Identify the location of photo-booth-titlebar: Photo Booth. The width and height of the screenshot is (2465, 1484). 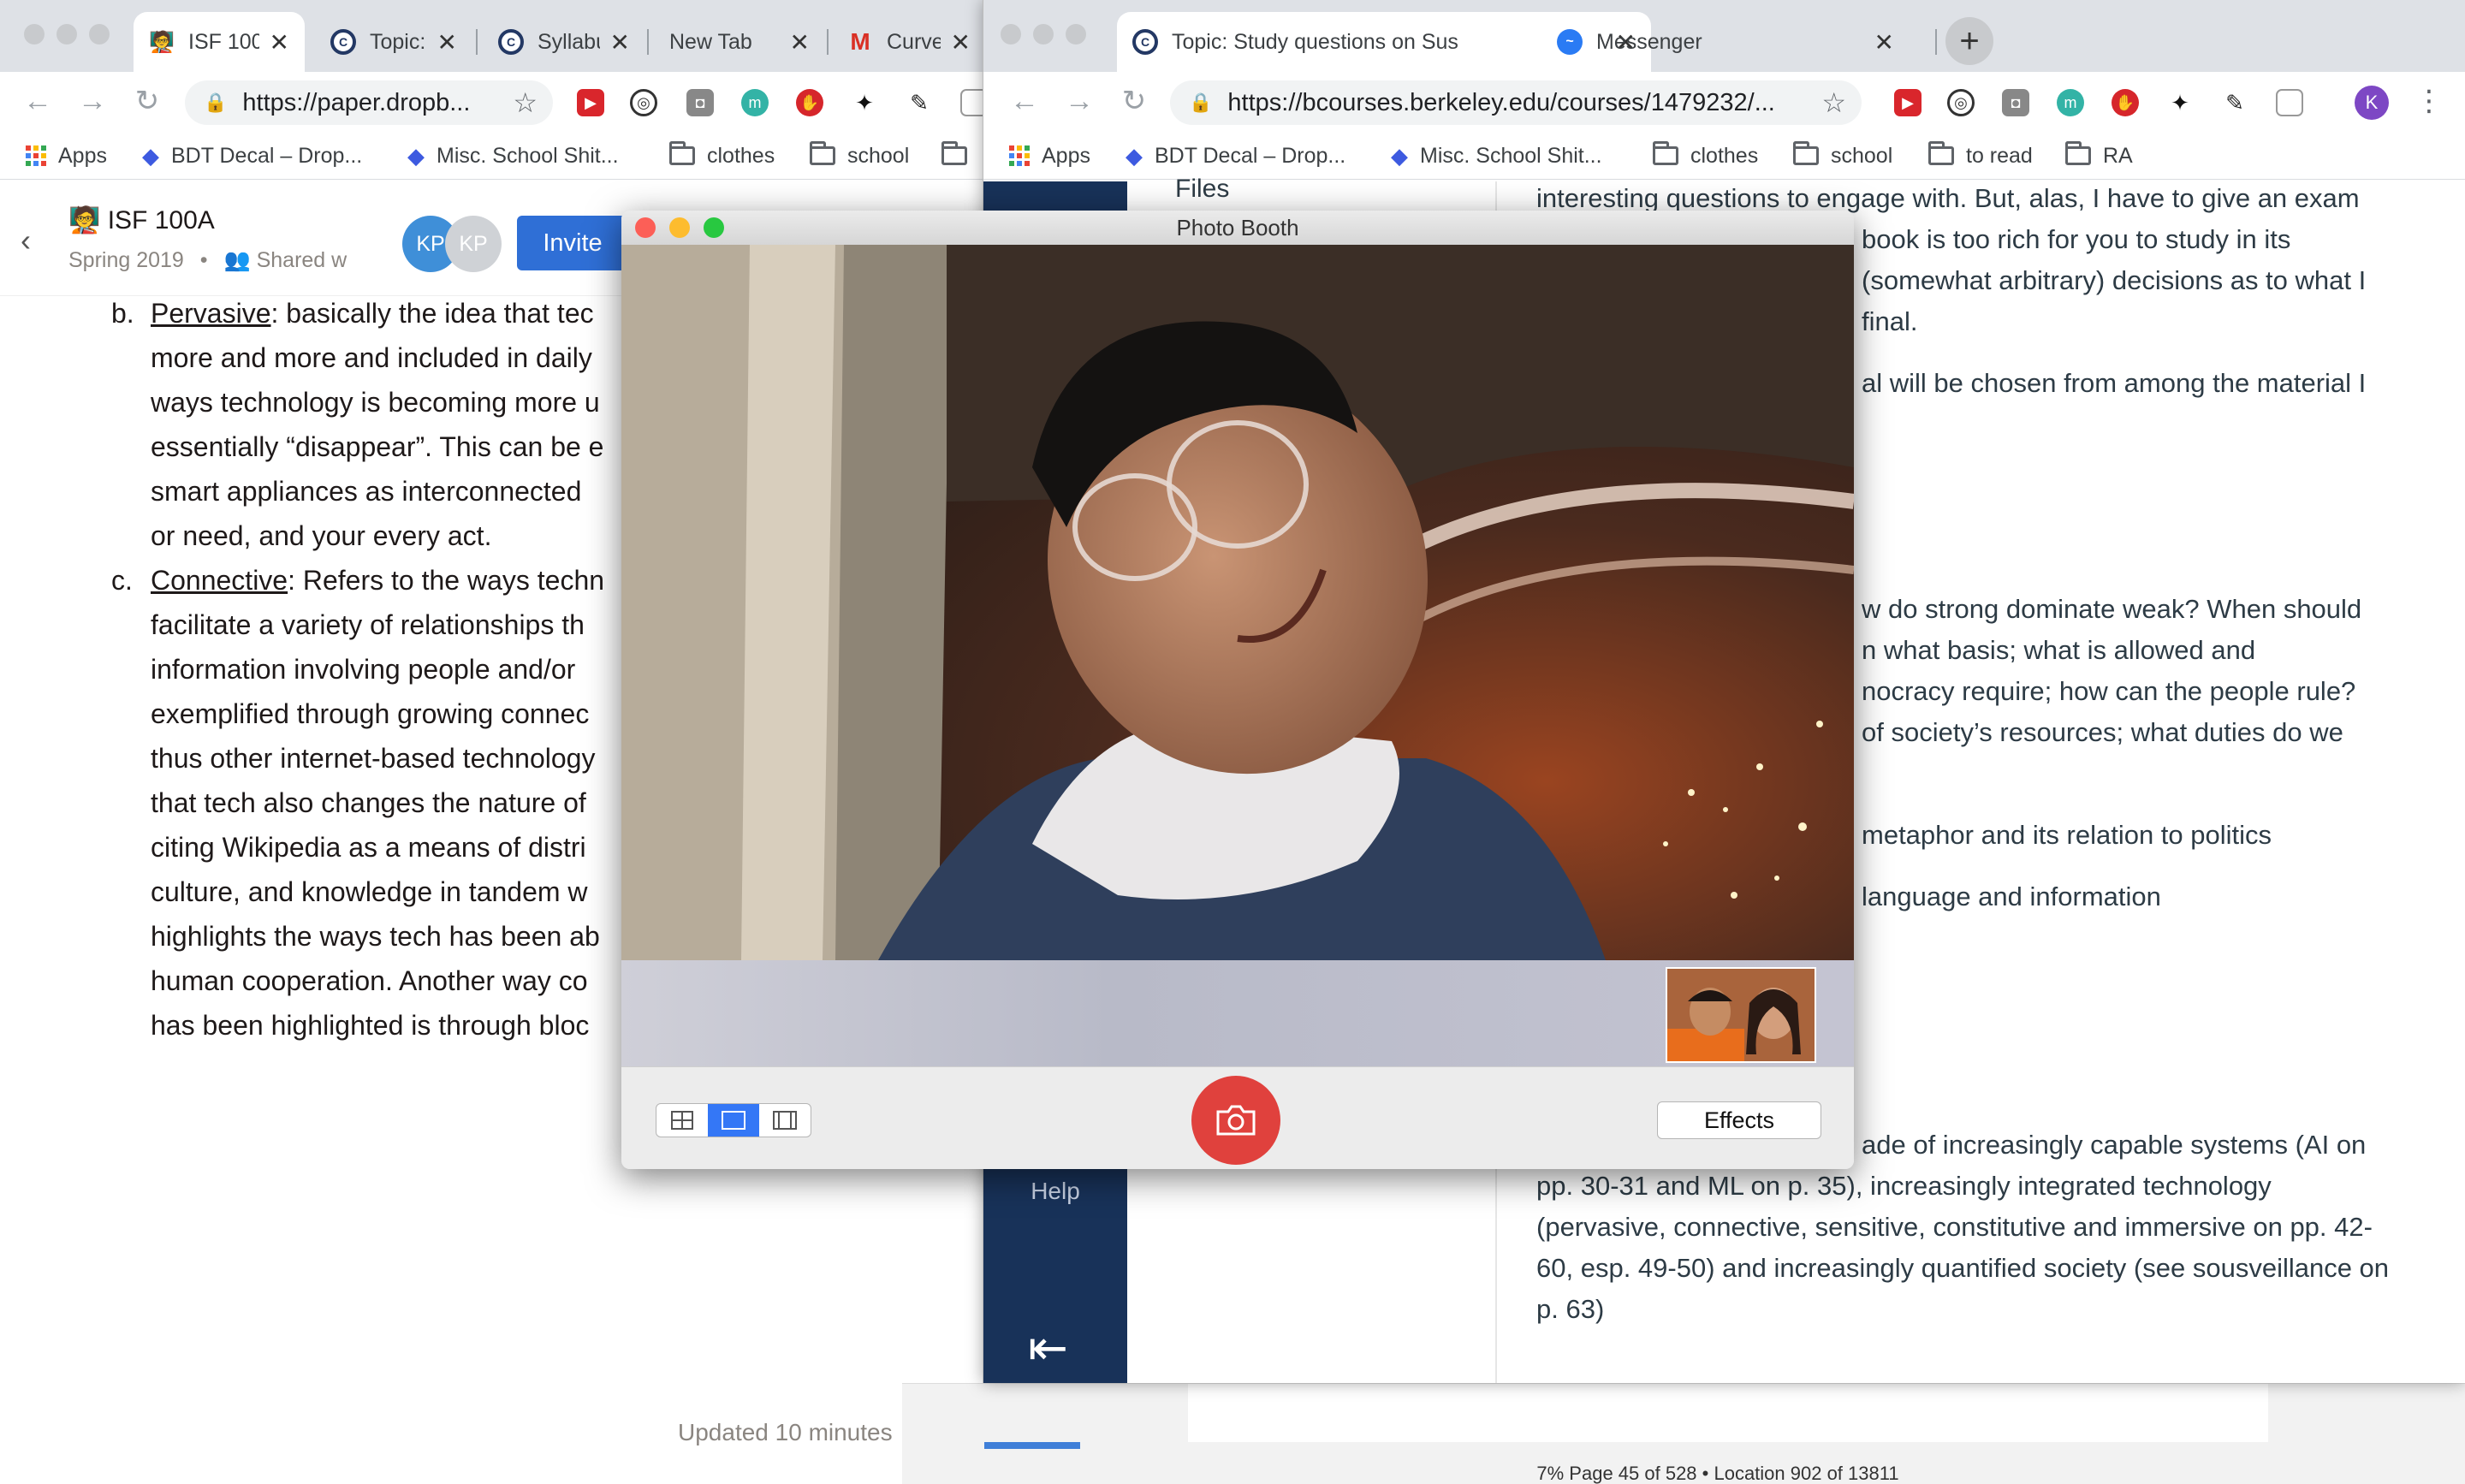
(1237, 228).